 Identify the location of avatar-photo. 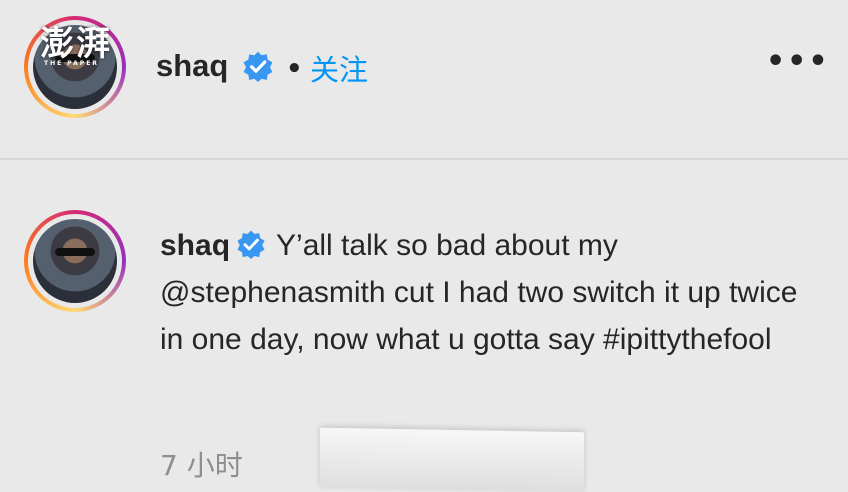
(75, 261).